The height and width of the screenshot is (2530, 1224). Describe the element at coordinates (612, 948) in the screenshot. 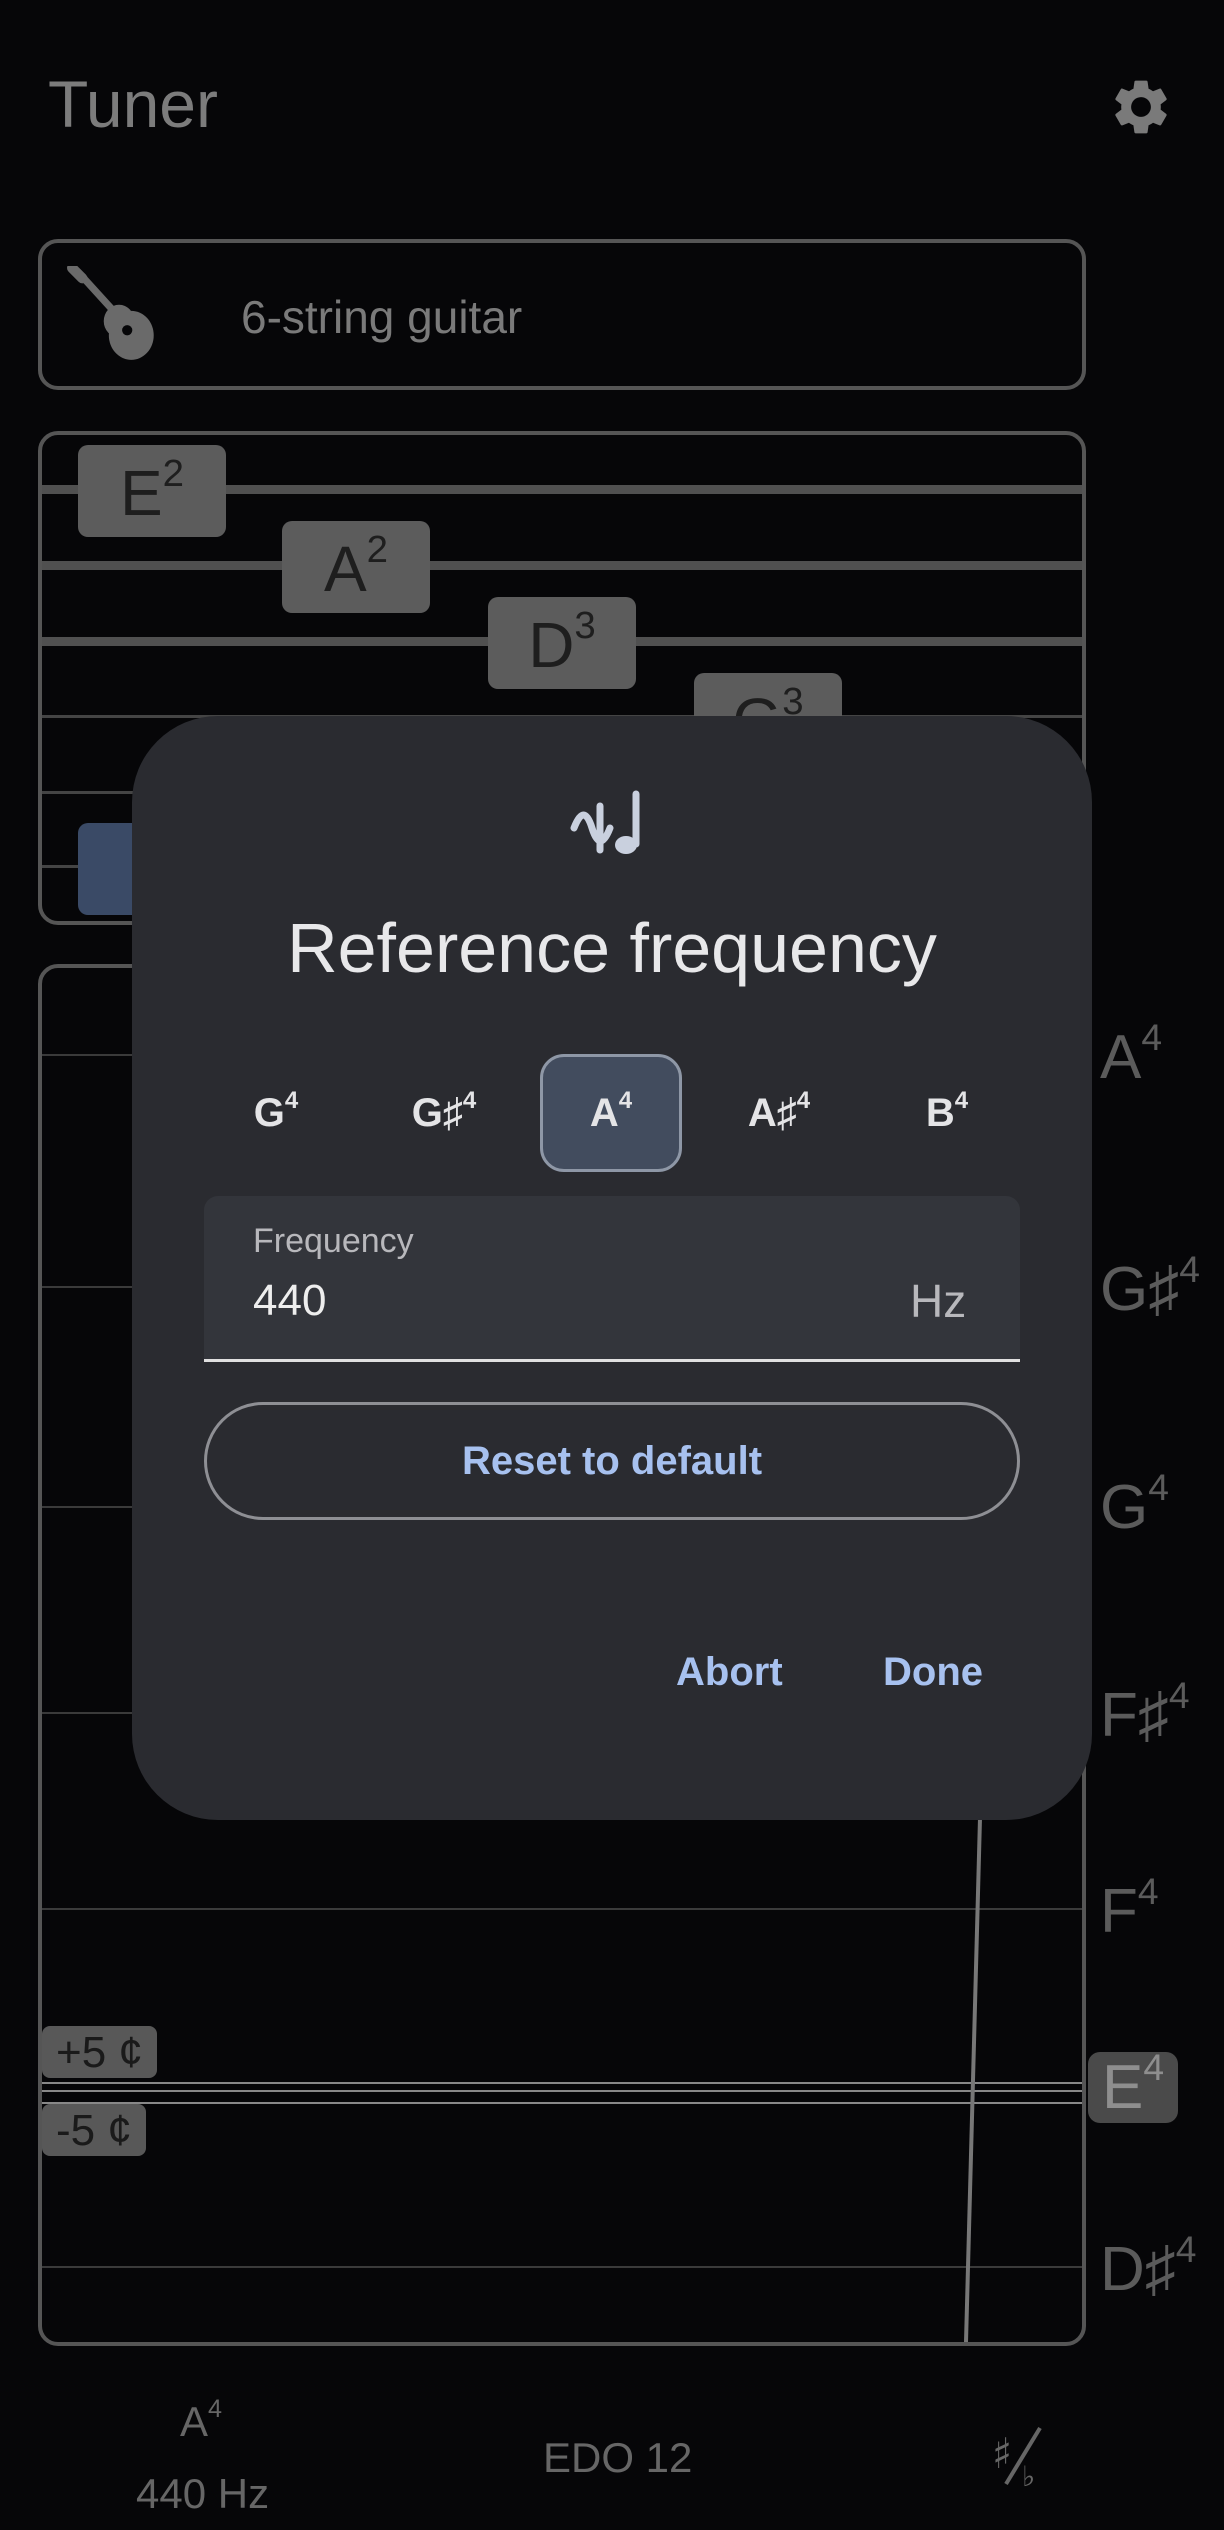

I see `dialog-title: Reference frequency` at that location.